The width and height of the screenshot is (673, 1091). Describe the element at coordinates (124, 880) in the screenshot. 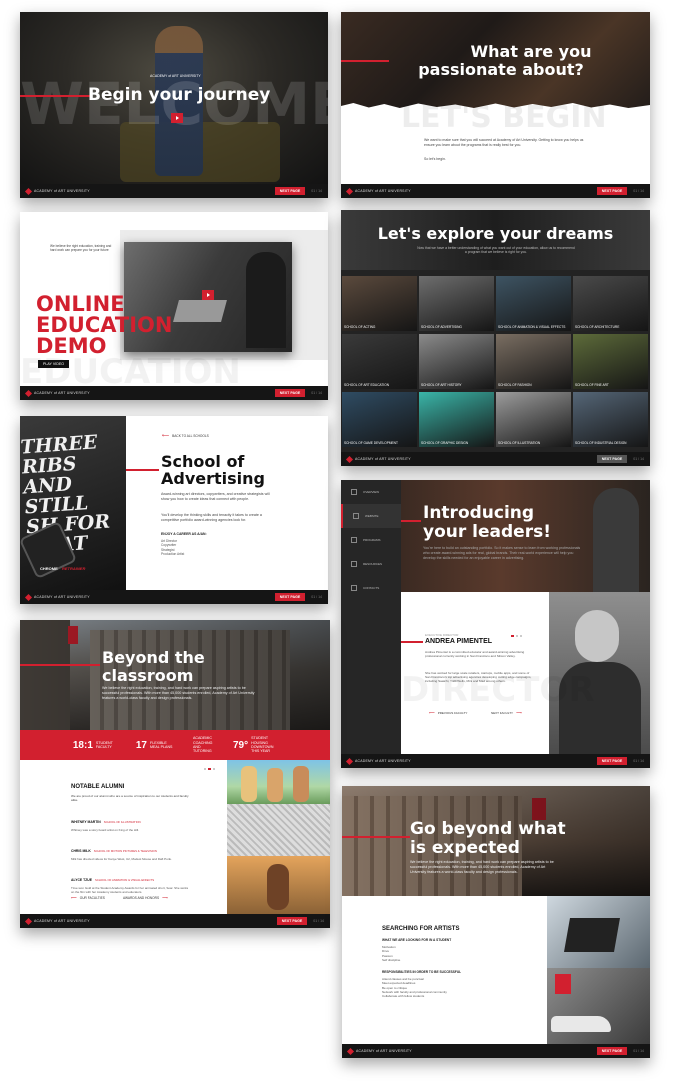

I see `alumni-school: SCHOOL OF ANIMATION & VISUAL EFFECTS` at that location.